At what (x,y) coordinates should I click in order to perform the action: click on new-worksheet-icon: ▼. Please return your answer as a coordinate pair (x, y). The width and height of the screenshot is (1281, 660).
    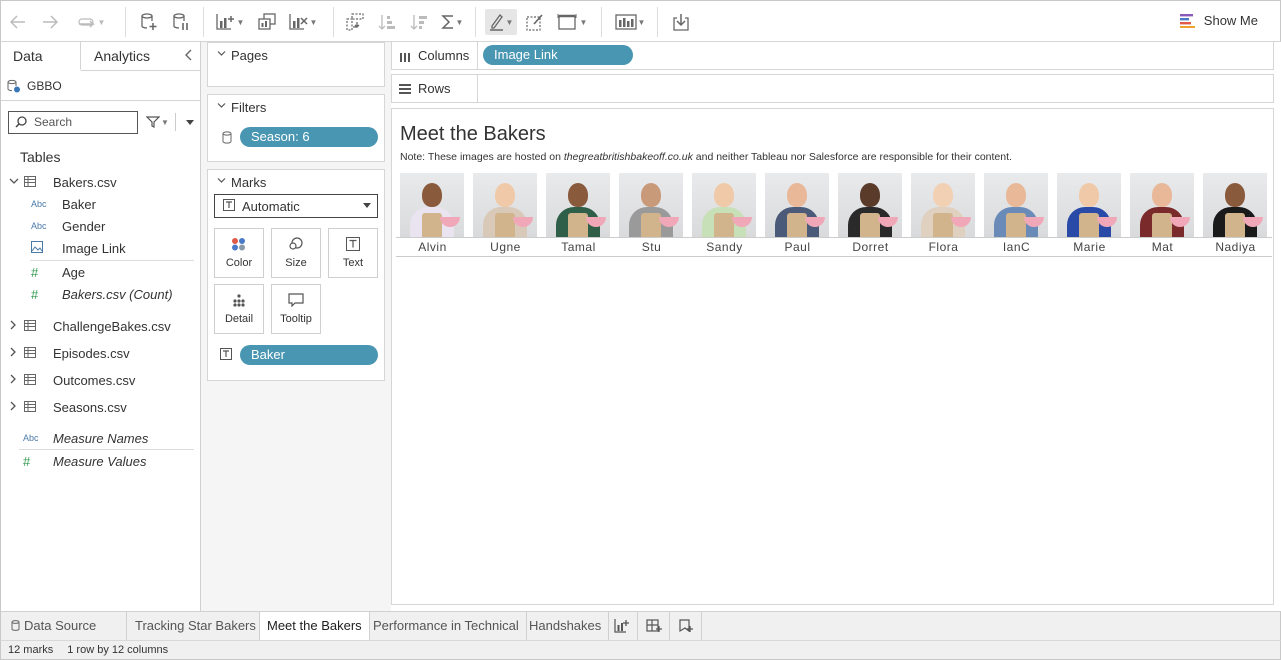
    Looking at the image, I should click on (230, 22).